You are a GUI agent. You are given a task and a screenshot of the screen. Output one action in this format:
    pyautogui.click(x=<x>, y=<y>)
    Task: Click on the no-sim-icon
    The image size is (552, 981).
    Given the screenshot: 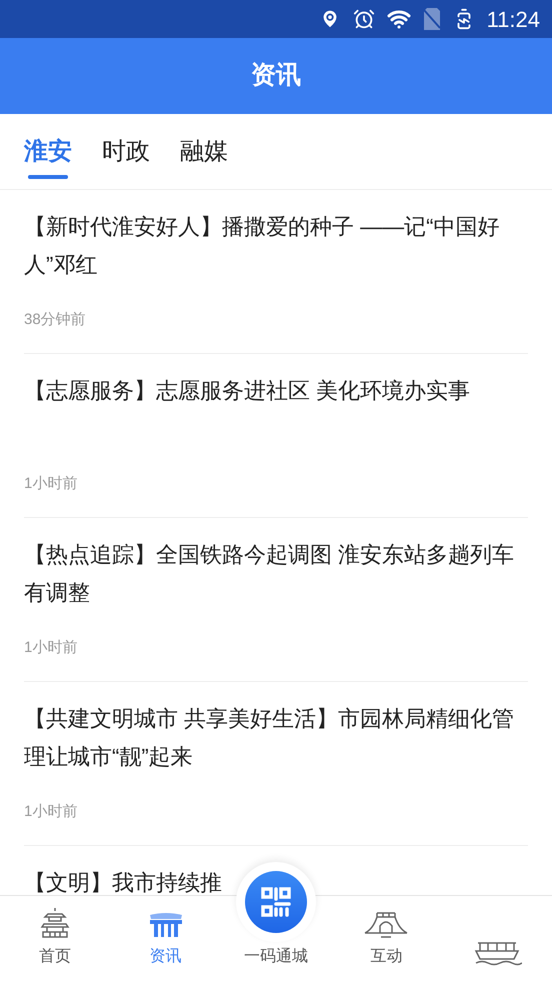 What is the action you would take?
    pyautogui.click(x=431, y=19)
    